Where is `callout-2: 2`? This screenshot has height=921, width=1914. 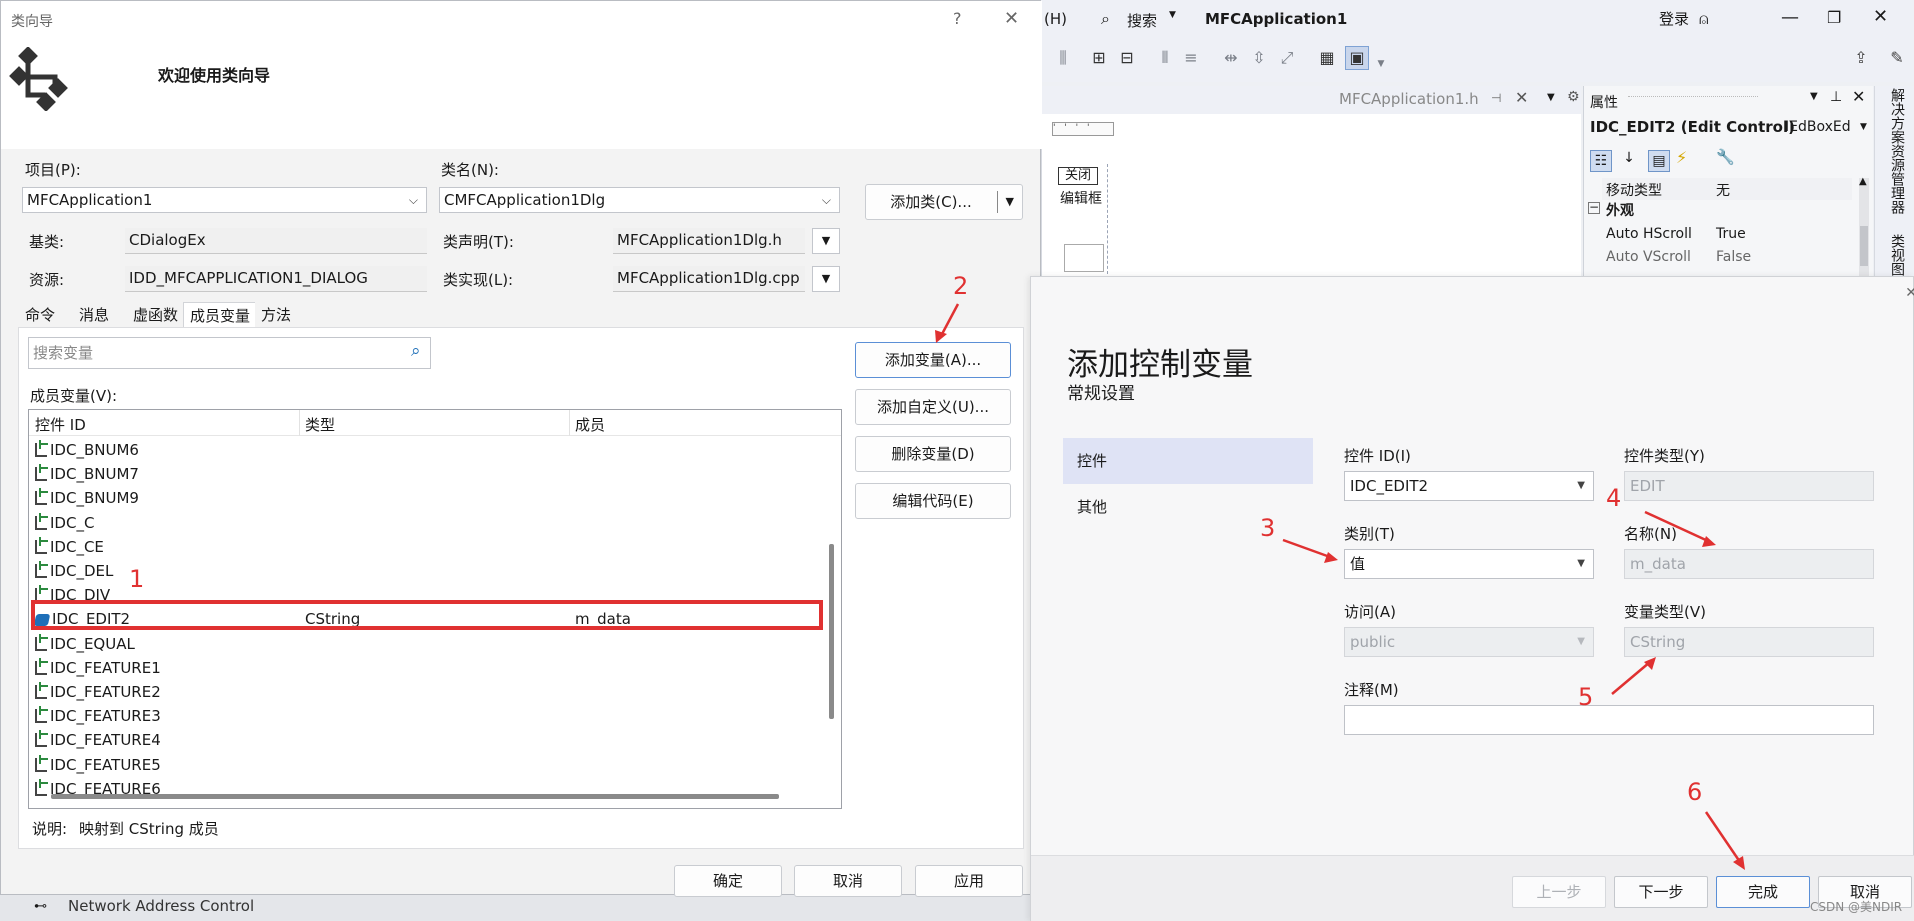
callout-2: 2 is located at coordinates (961, 286).